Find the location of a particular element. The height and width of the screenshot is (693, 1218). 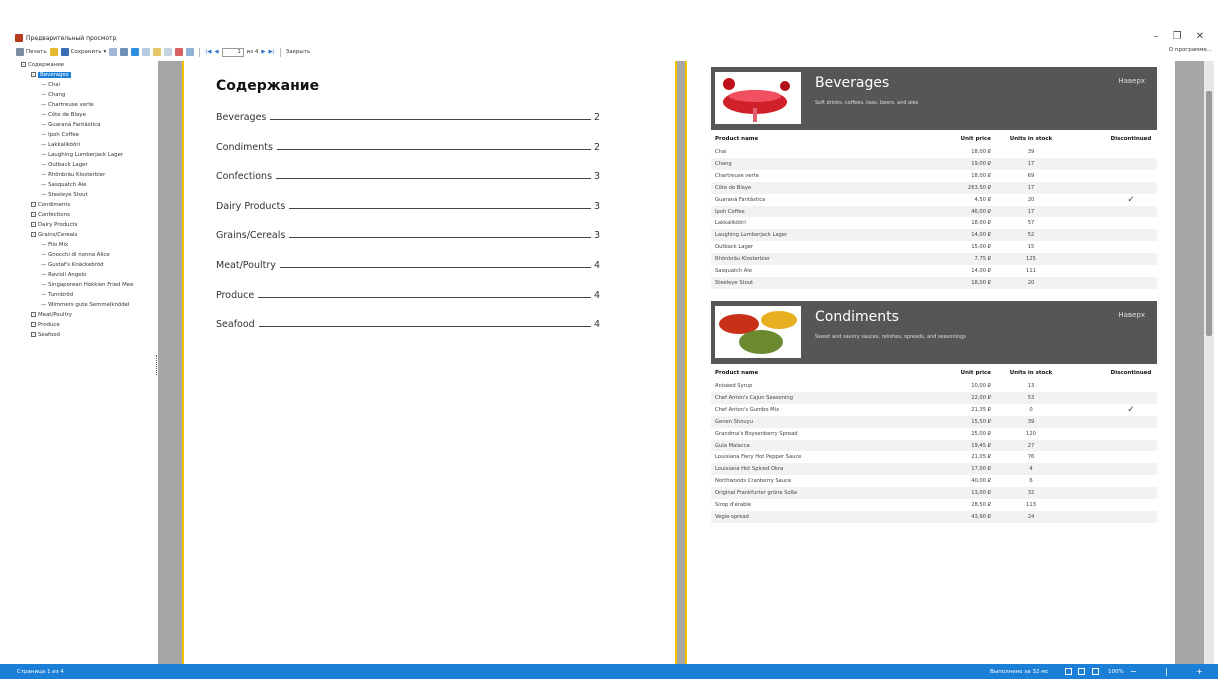

tree-group: - Beverages is located at coordinates (51, 75).